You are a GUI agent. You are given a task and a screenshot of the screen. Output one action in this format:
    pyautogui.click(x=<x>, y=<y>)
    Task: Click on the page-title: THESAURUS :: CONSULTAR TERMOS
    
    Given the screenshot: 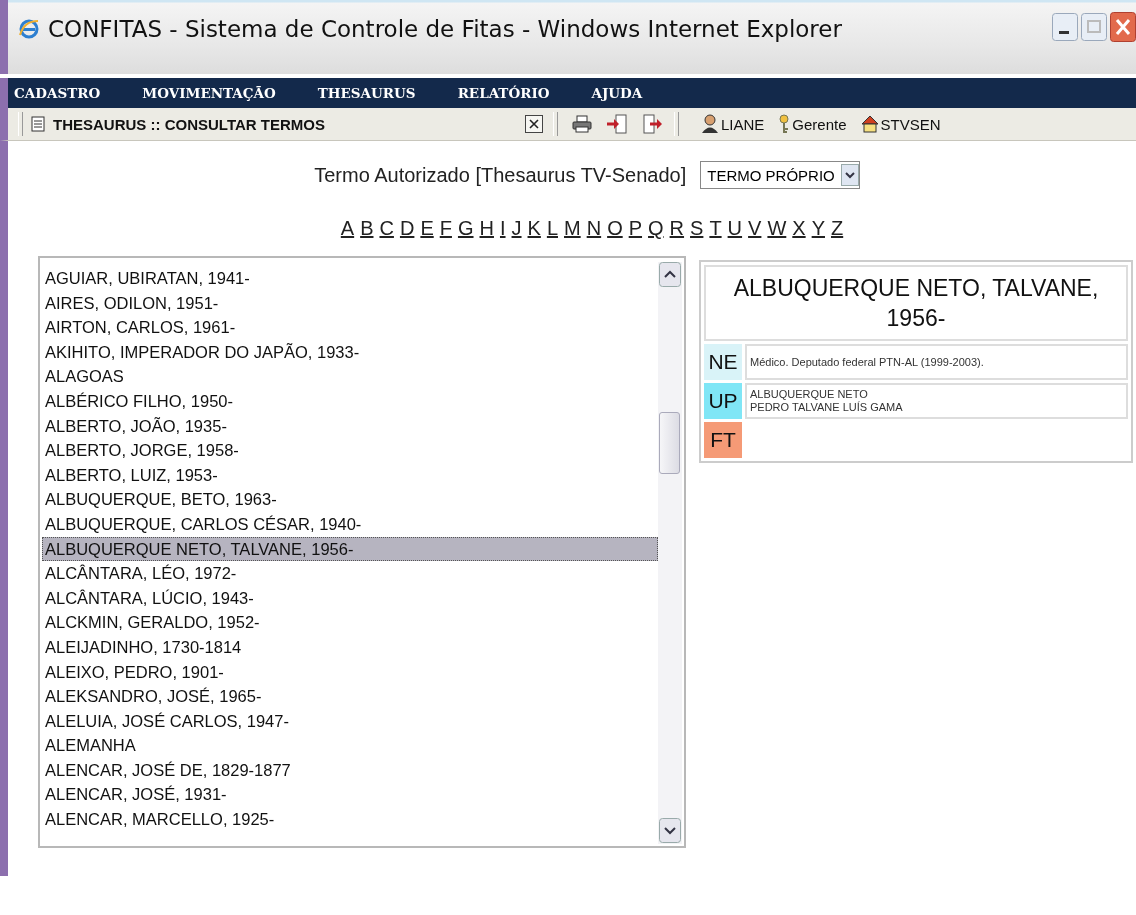 What is the action you would take?
    pyautogui.click(x=189, y=124)
    